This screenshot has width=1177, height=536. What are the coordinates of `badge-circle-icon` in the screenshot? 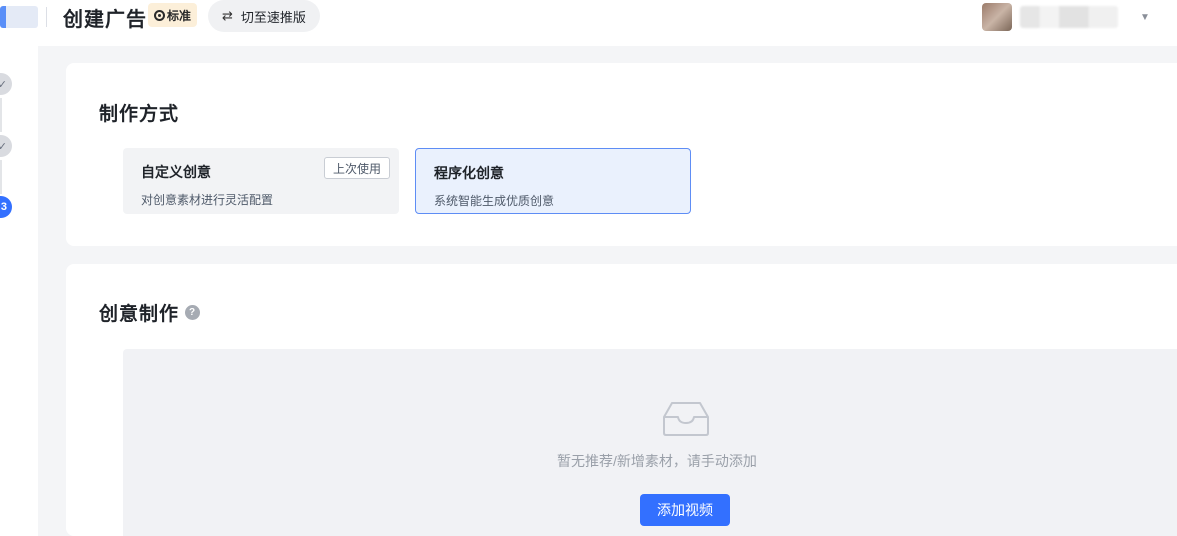 It's located at (159, 15).